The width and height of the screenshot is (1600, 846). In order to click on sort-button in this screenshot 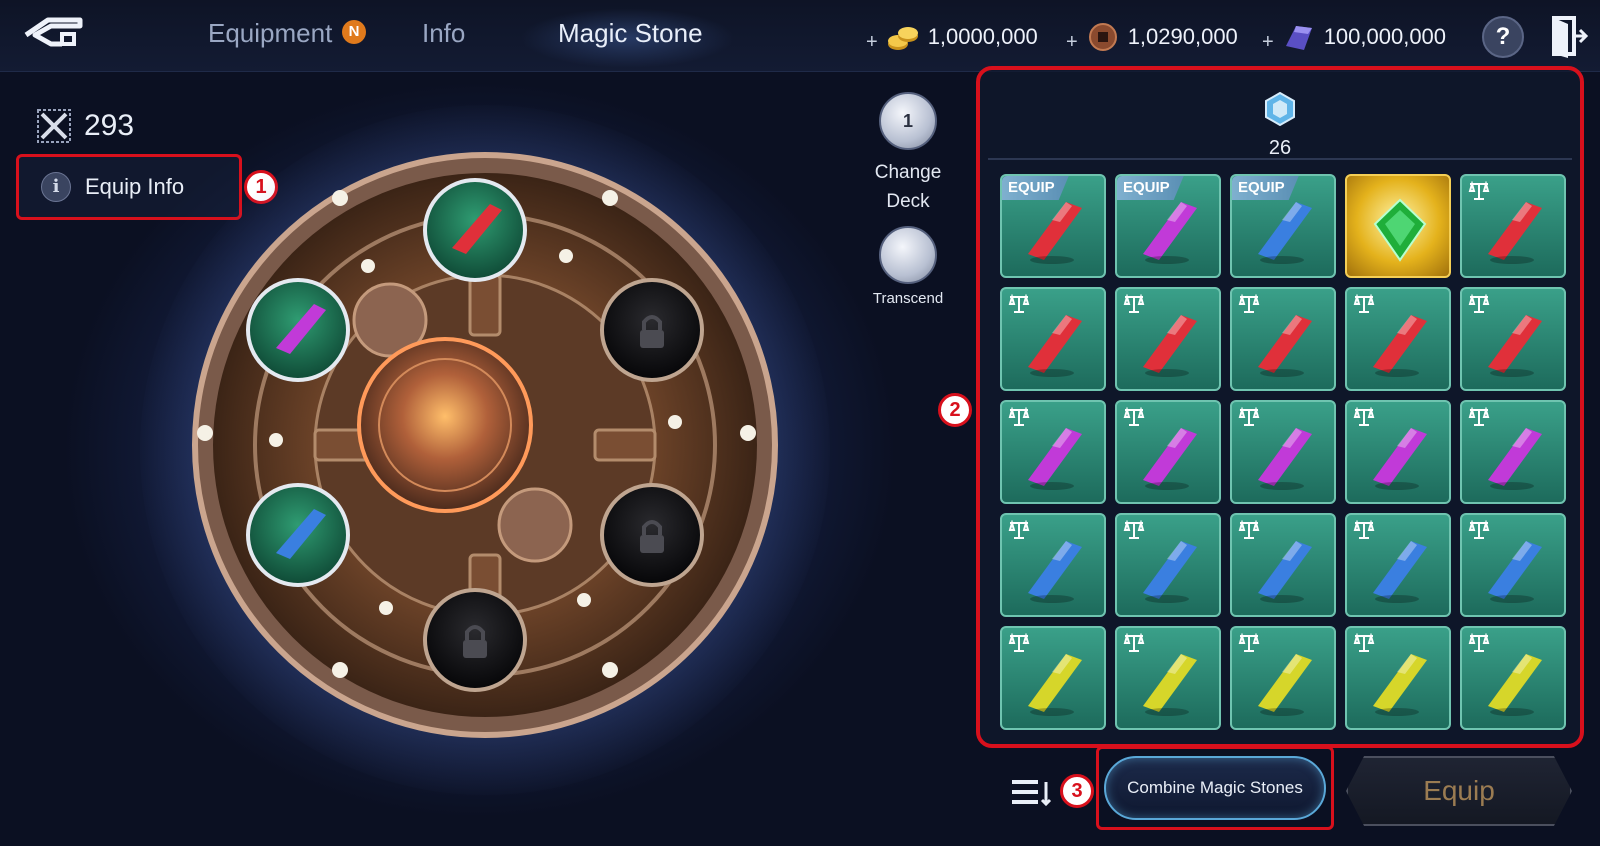, I will do `click(1032, 792)`.